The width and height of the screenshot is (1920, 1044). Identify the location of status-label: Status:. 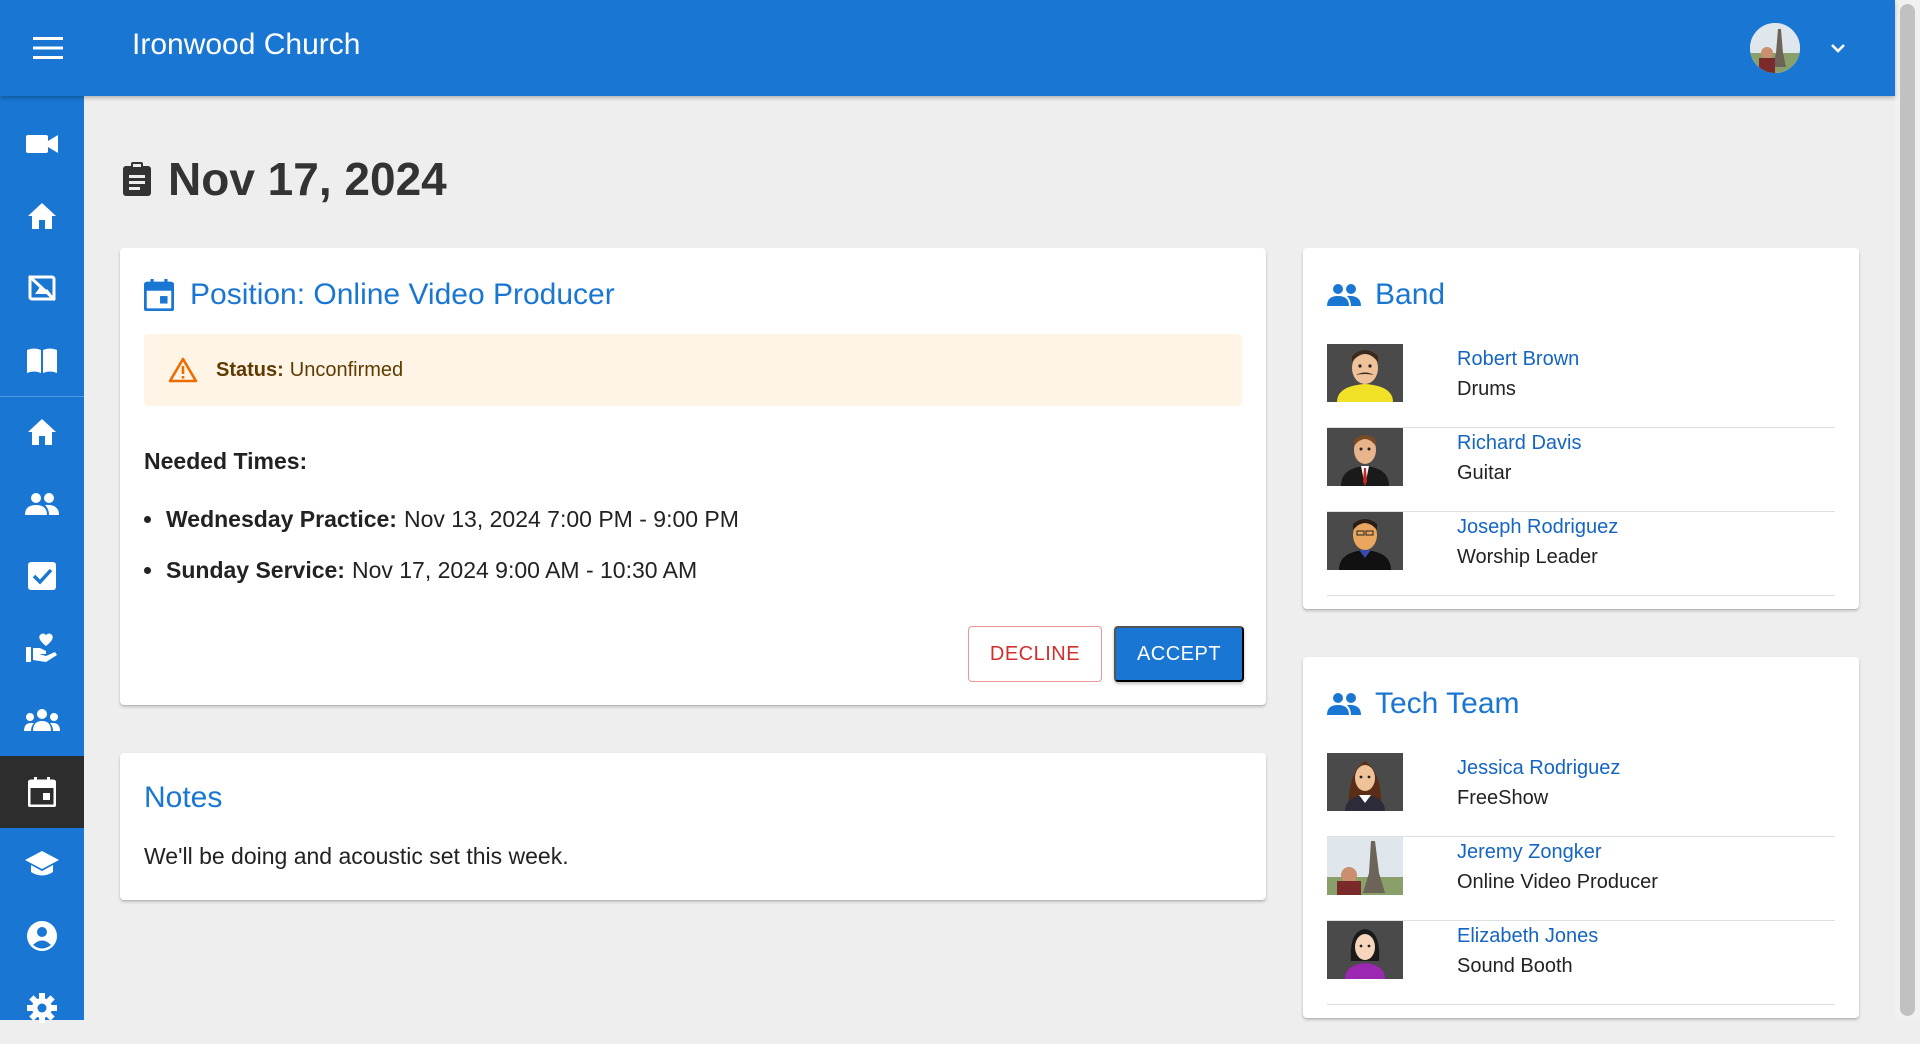
(250, 369).